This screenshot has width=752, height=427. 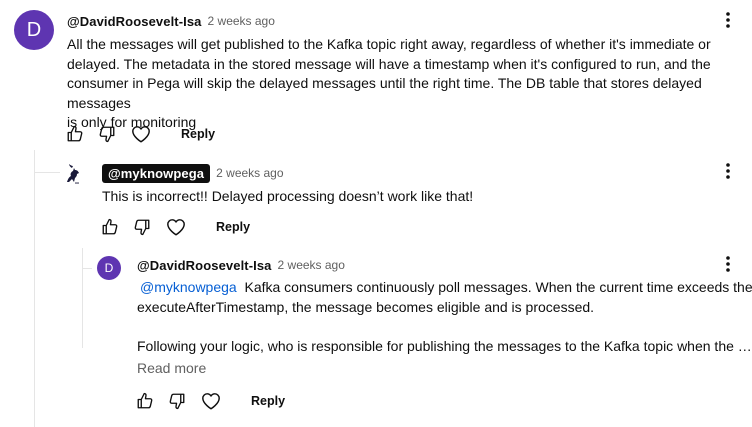 What do you see at coordinates (156, 173) in the screenshot?
I see `author-name: @myknowpega` at bounding box center [156, 173].